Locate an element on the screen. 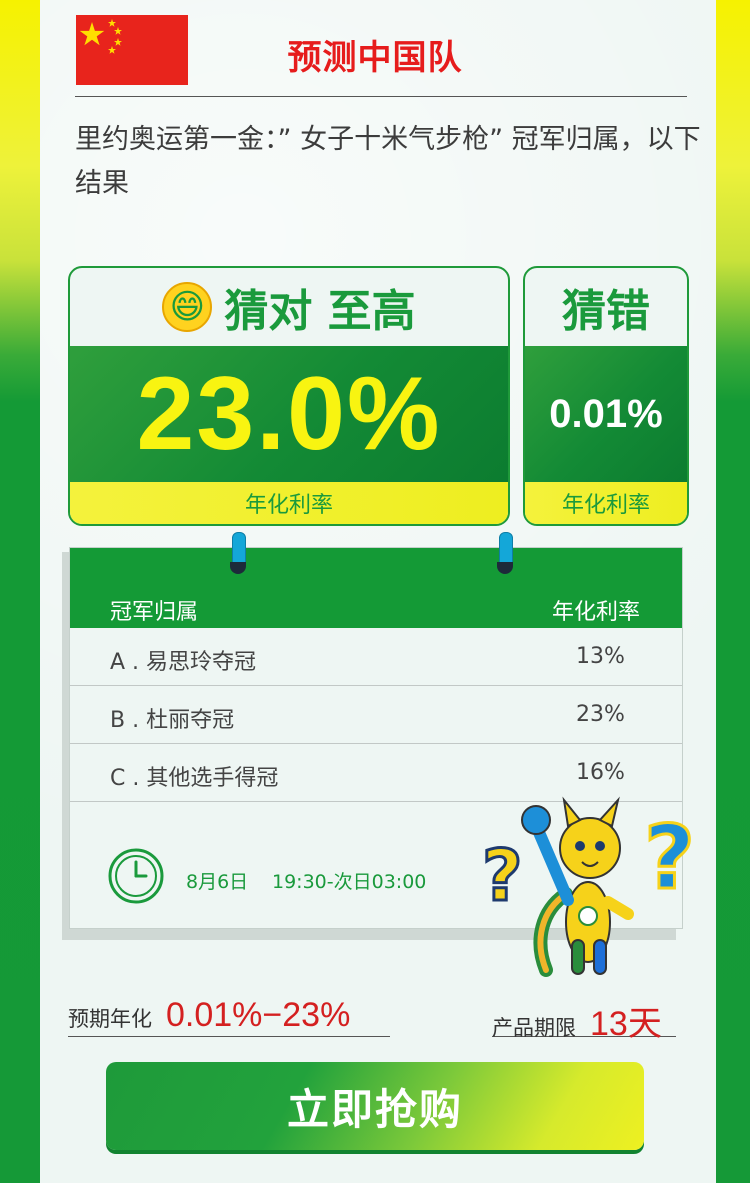 The image size is (750, 1183). grin-emoji-icon: 😄 is located at coordinates (187, 307).